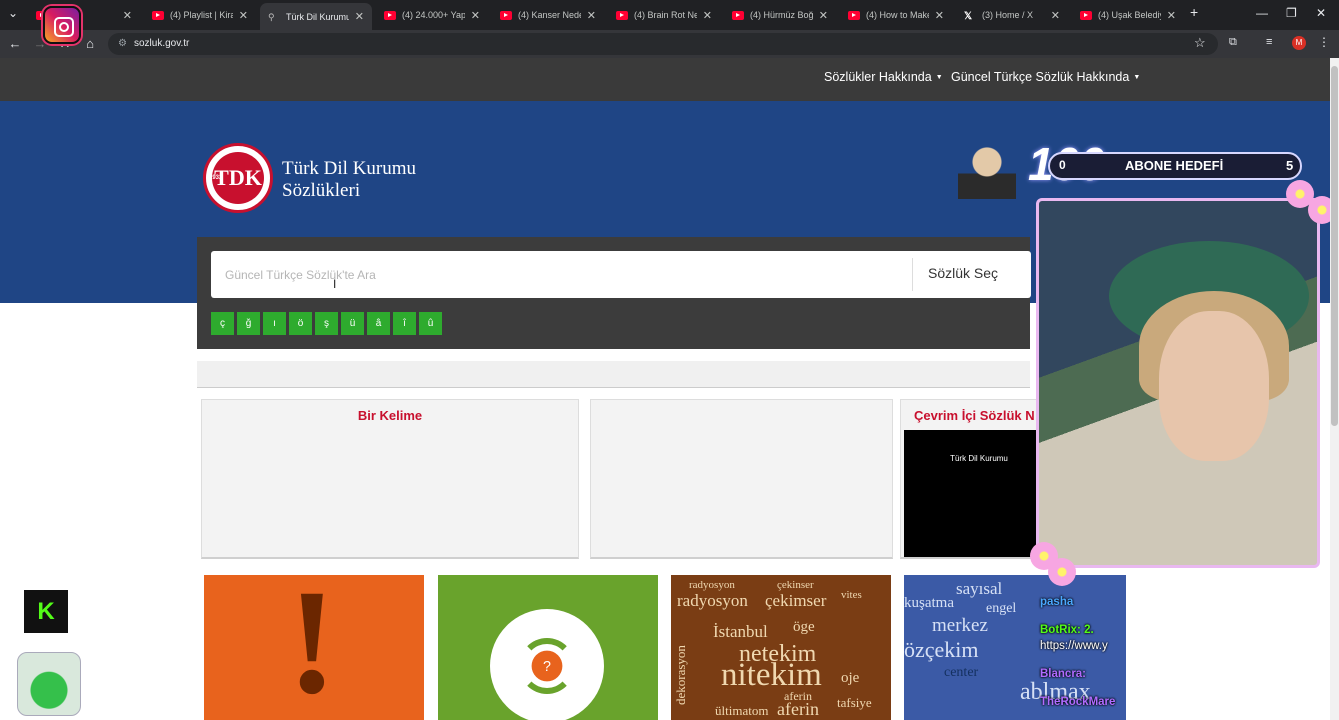  I want to click on char-key: ü, so click(352, 323).